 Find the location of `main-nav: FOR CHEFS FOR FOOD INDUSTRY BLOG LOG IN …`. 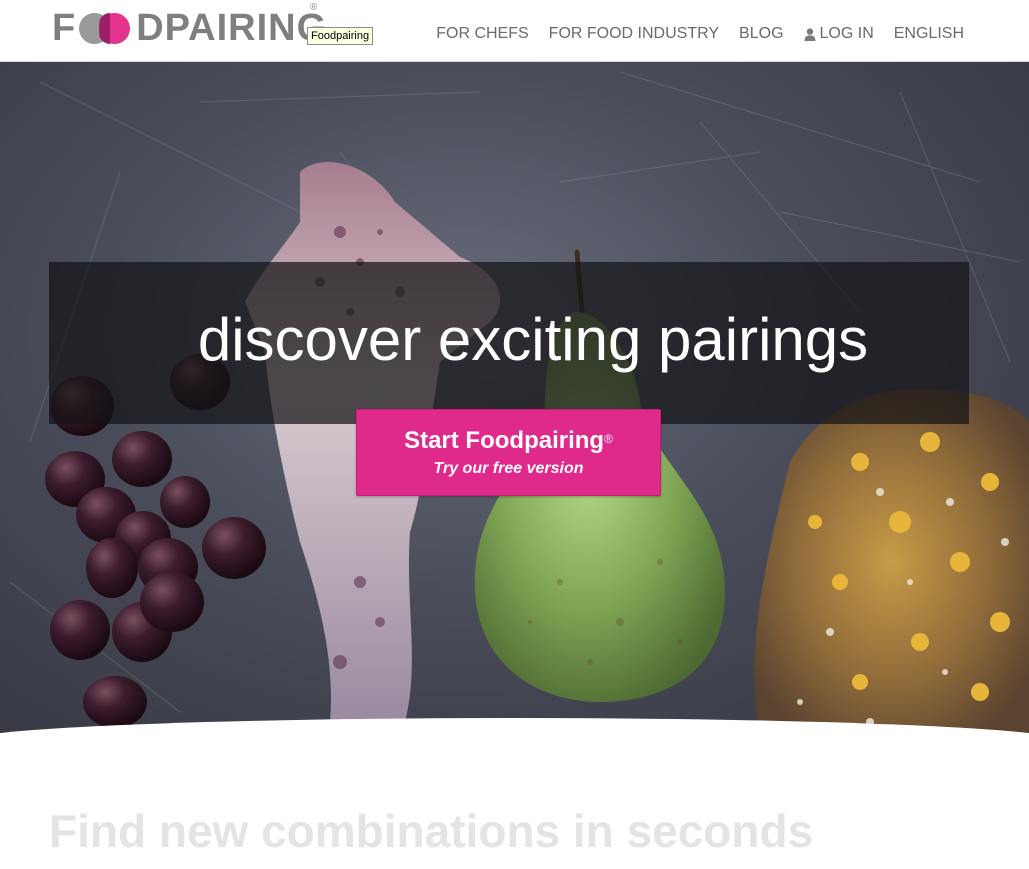

main-nav: FOR CHEFS FOR FOOD INDUSTRY BLOG LOG IN … is located at coordinates (690, 34).